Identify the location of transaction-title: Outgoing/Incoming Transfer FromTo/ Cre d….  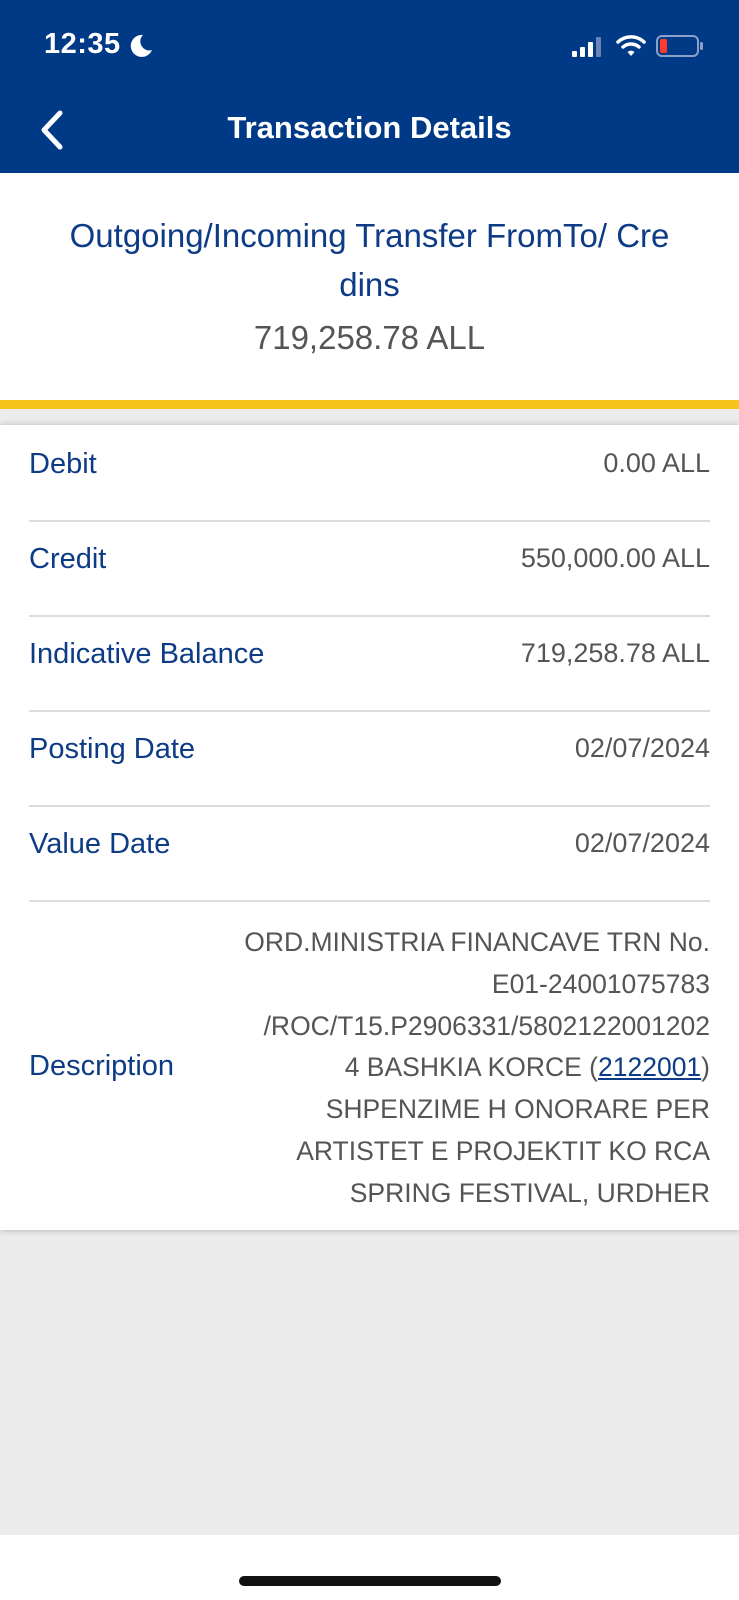
(369, 260).